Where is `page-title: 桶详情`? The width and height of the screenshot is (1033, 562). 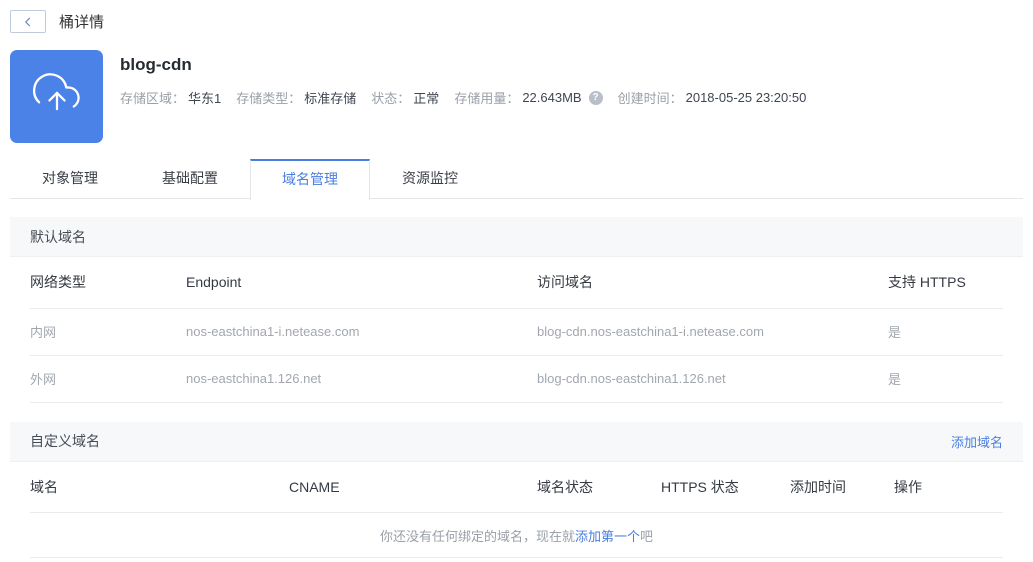
page-title: 桶详情 is located at coordinates (82, 22).